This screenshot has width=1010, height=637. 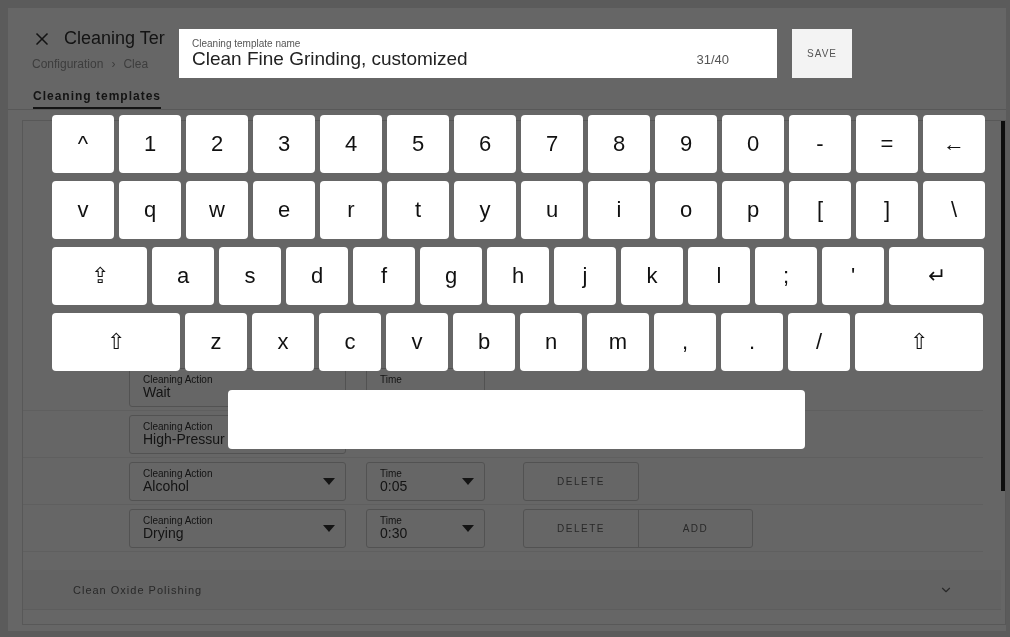 What do you see at coordinates (551, 342) in the screenshot?
I see `keyboard-key: n` at bounding box center [551, 342].